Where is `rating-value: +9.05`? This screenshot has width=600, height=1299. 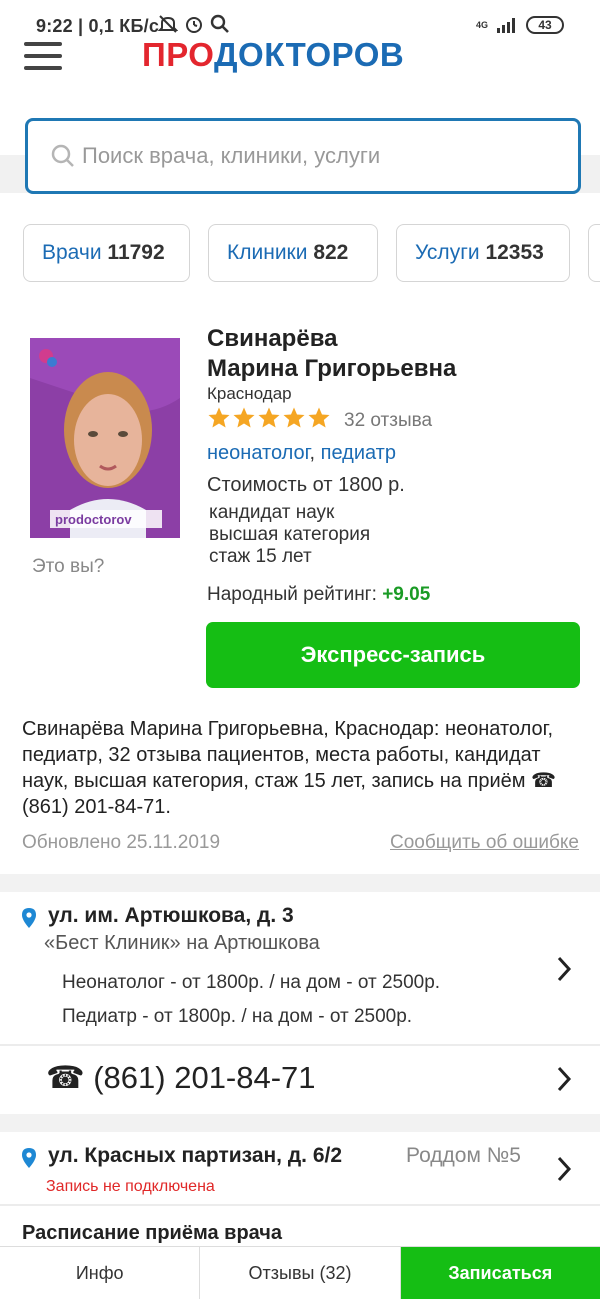
rating-value: +9.05 is located at coordinates (406, 594).